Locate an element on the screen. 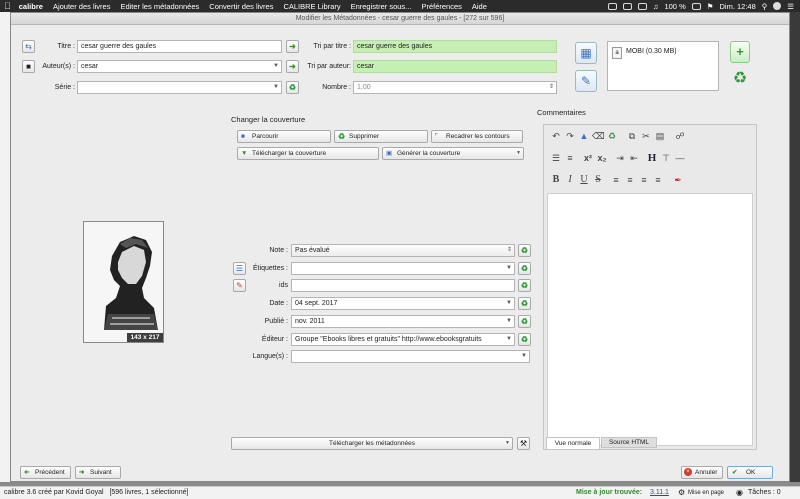 The height and width of the screenshot is (499, 800). ids-field is located at coordinates (403, 285).